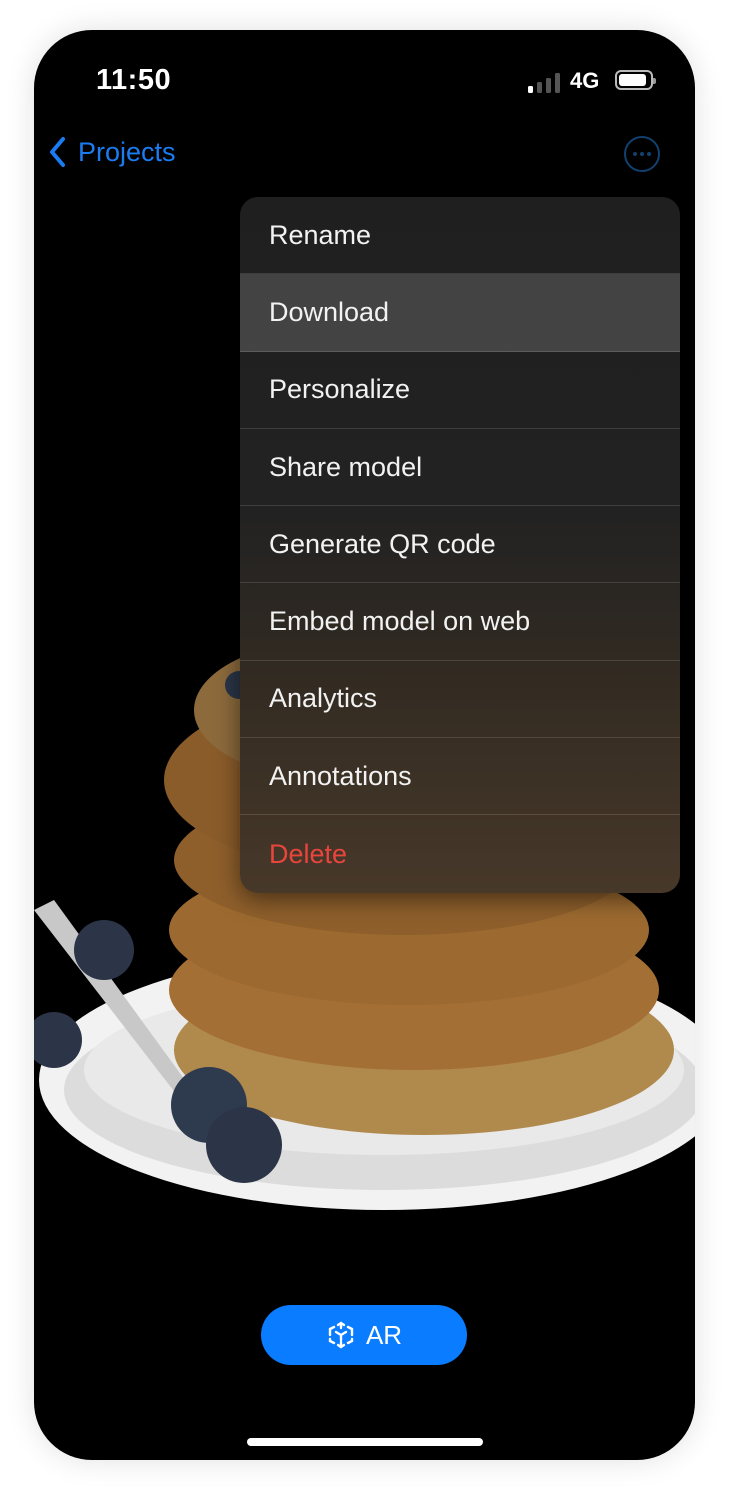 The image size is (729, 1498). What do you see at coordinates (323, 698) in the screenshot?
I see `menu-item-label: Analytics` at bounding box center [323, 698].